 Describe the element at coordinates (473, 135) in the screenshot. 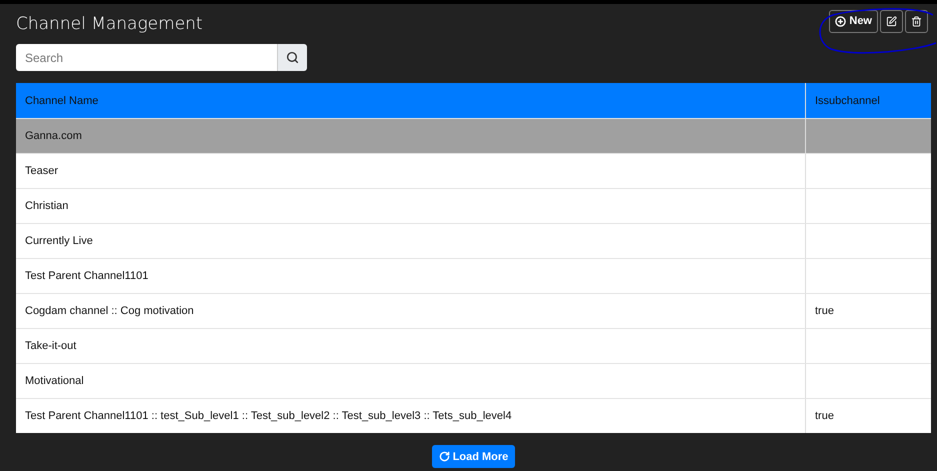

I see `table-row: Ganna.com` at that location.